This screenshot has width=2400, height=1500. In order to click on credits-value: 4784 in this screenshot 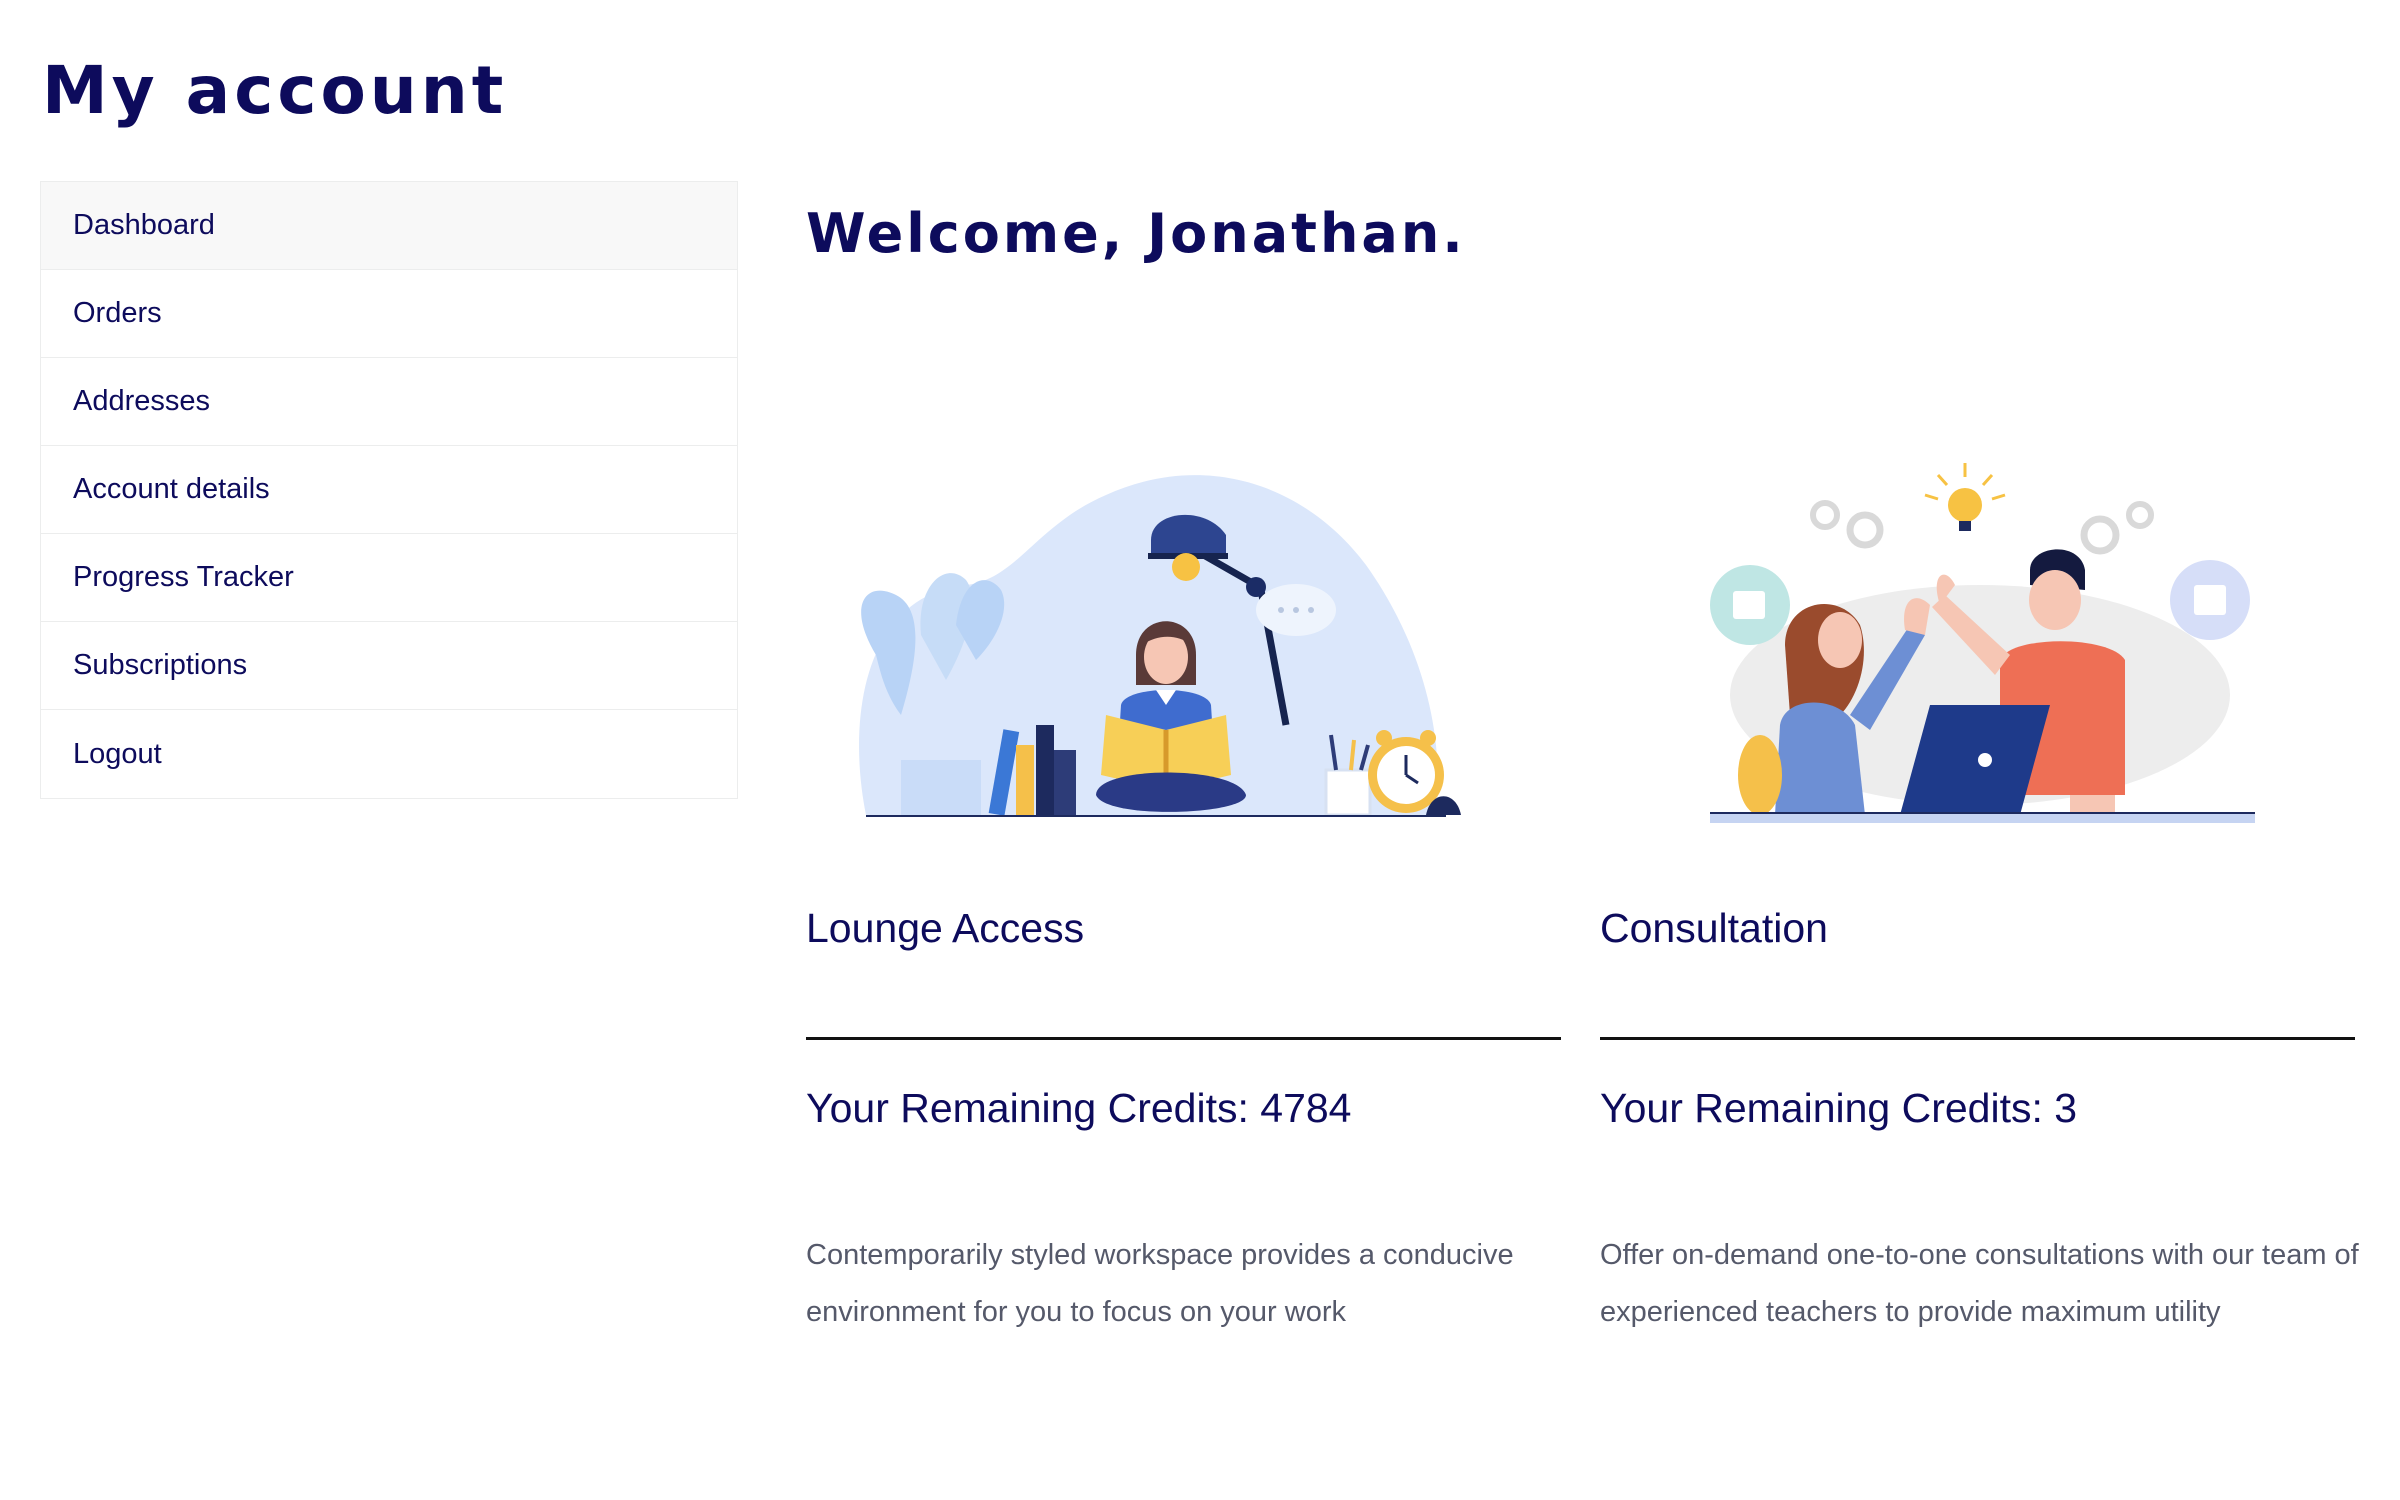, I will do `click(1306, 1108)`.